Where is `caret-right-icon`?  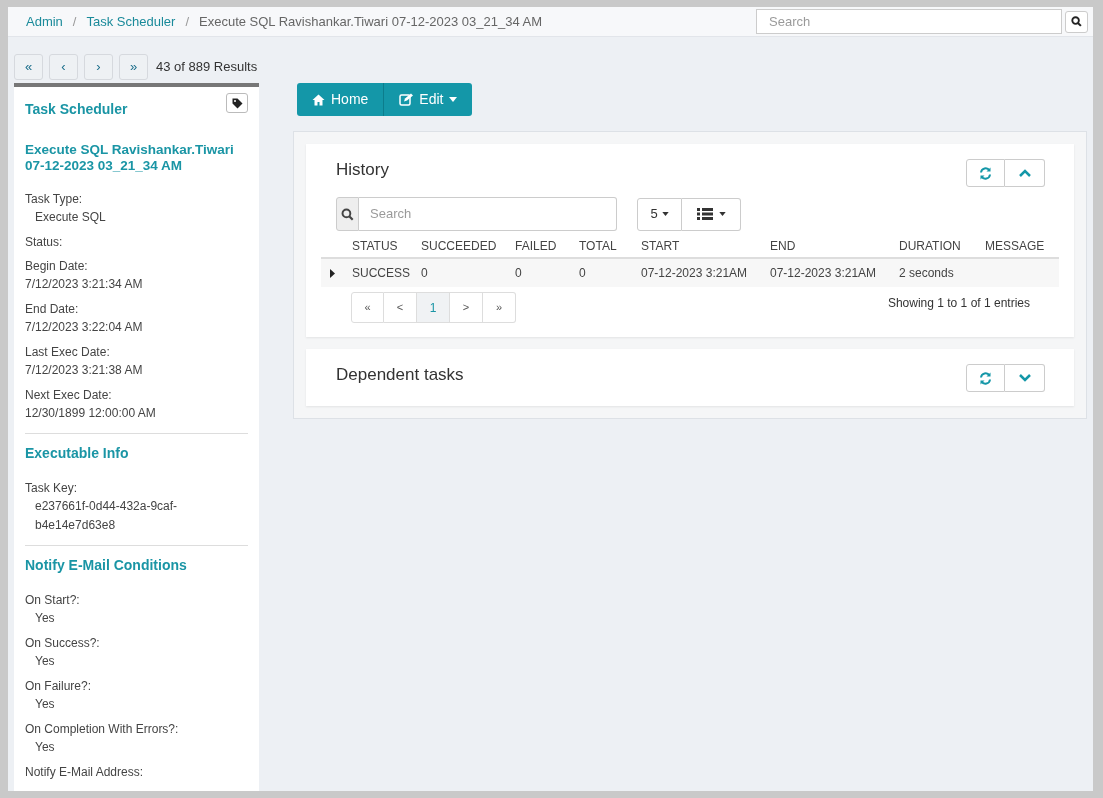
caret-right-icon is located at coordinates (332, 273).